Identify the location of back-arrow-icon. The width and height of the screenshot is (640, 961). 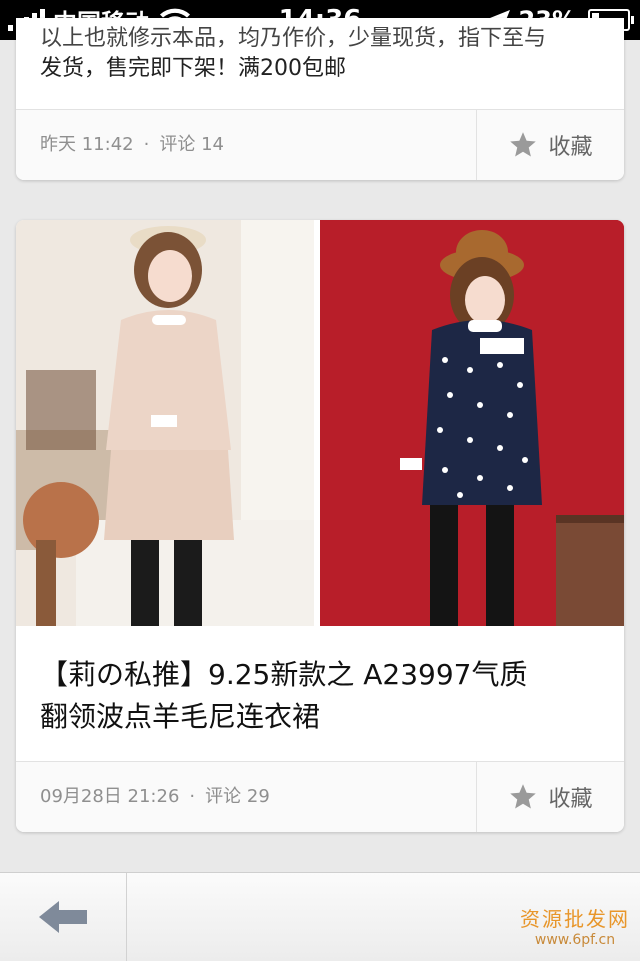
(63, 917).